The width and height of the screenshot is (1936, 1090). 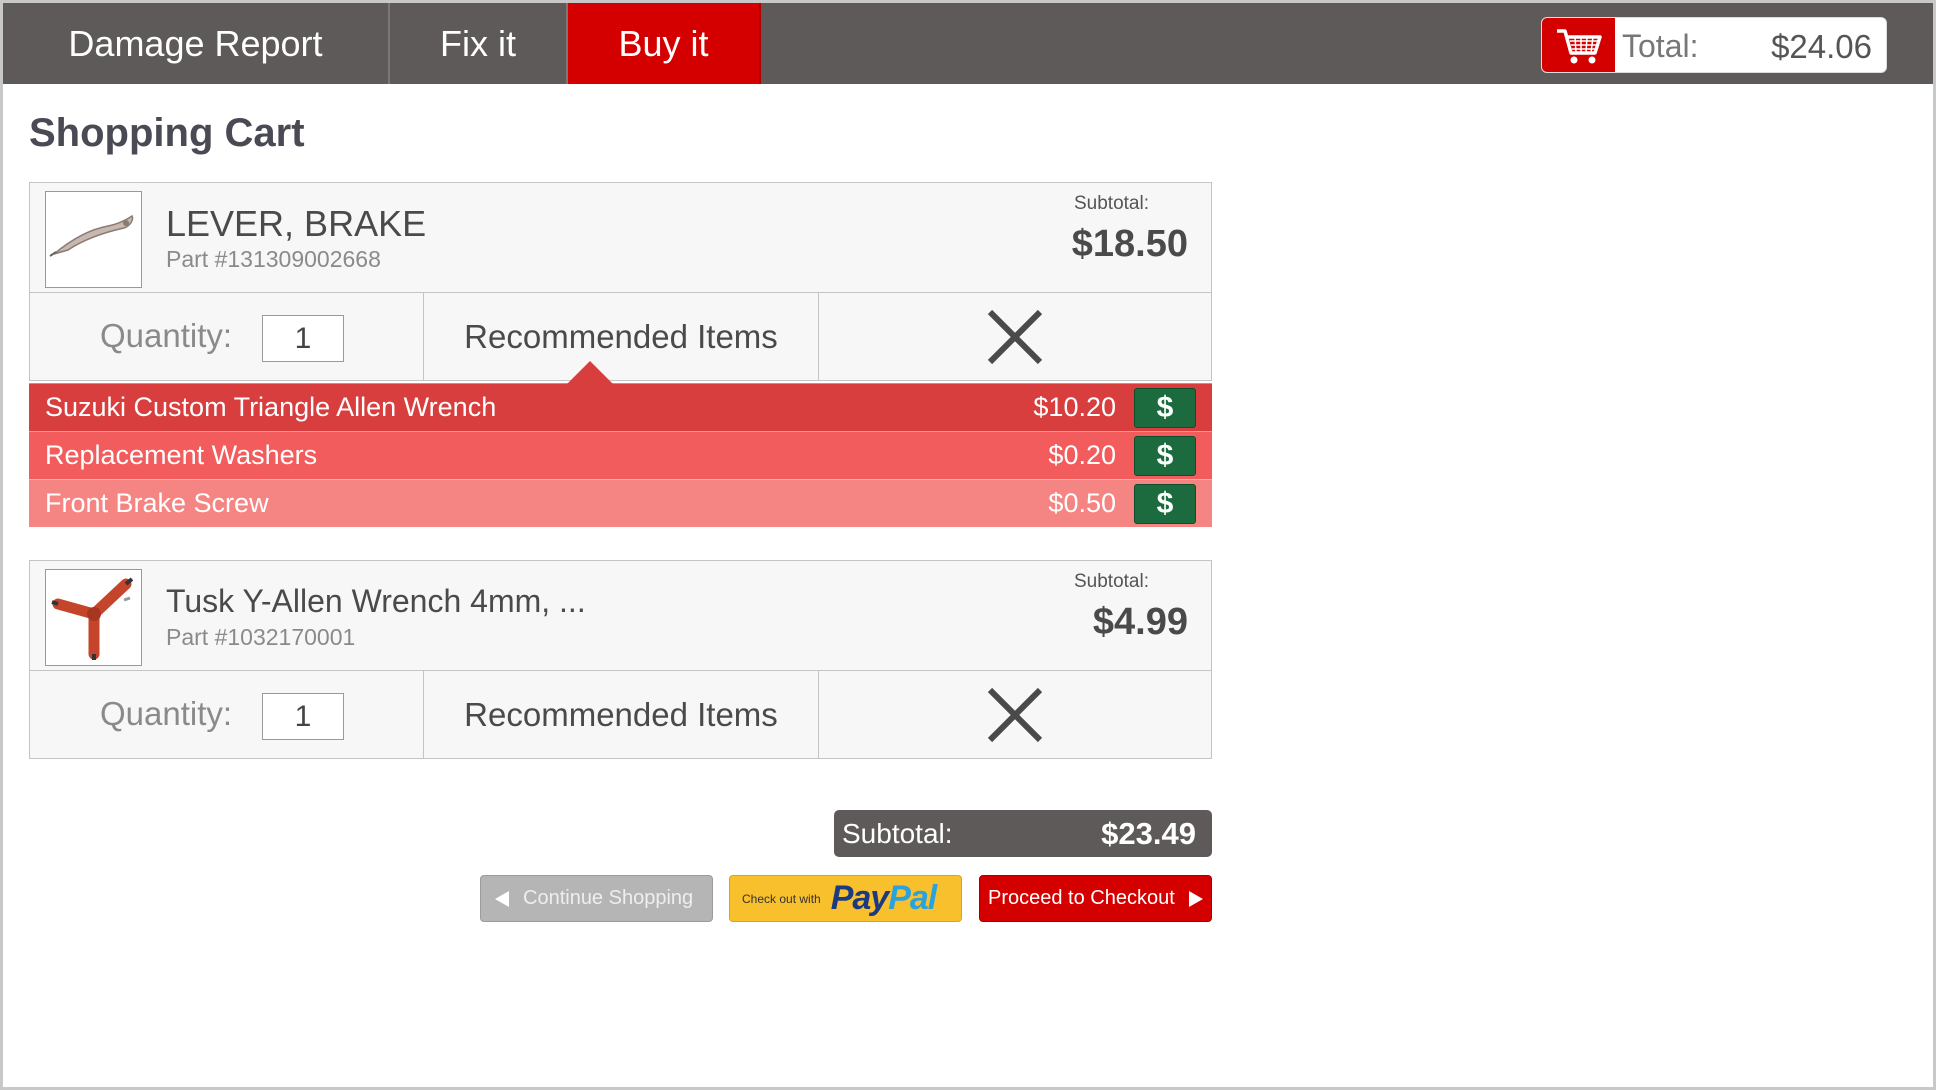 I want to click on tab-label: Fix it, so click(x=478, y=43).